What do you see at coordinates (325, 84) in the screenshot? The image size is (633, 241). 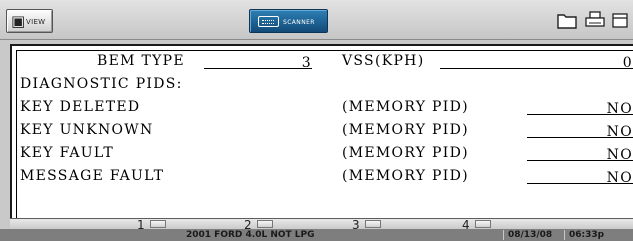 I see `section-header: DIAGNOSTIC PIDS:` at bounding box center [325, 84].